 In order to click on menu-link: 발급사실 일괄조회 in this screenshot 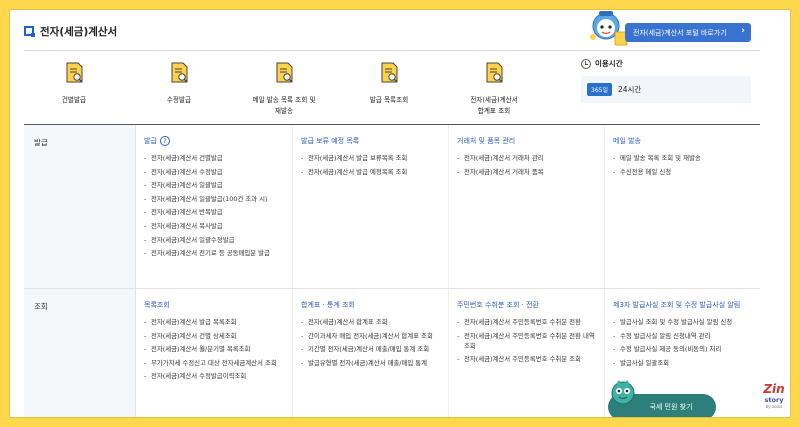, I will do `click(684, 363)`.